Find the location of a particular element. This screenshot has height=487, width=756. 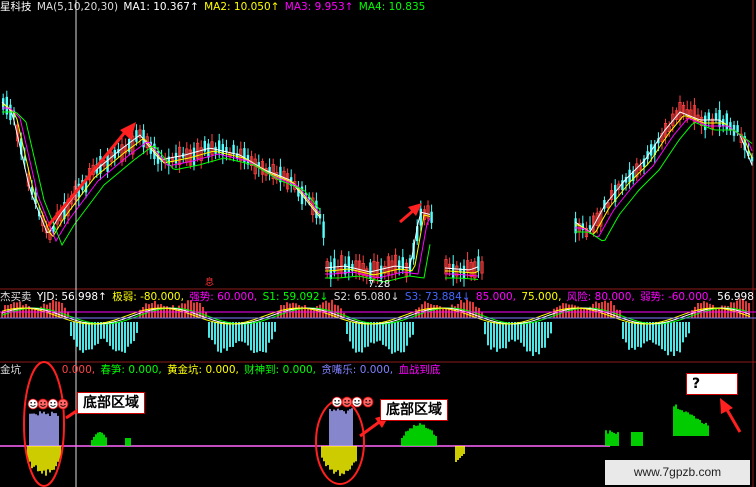

zero-value: 0.000, is located at coordinates (78, 370).